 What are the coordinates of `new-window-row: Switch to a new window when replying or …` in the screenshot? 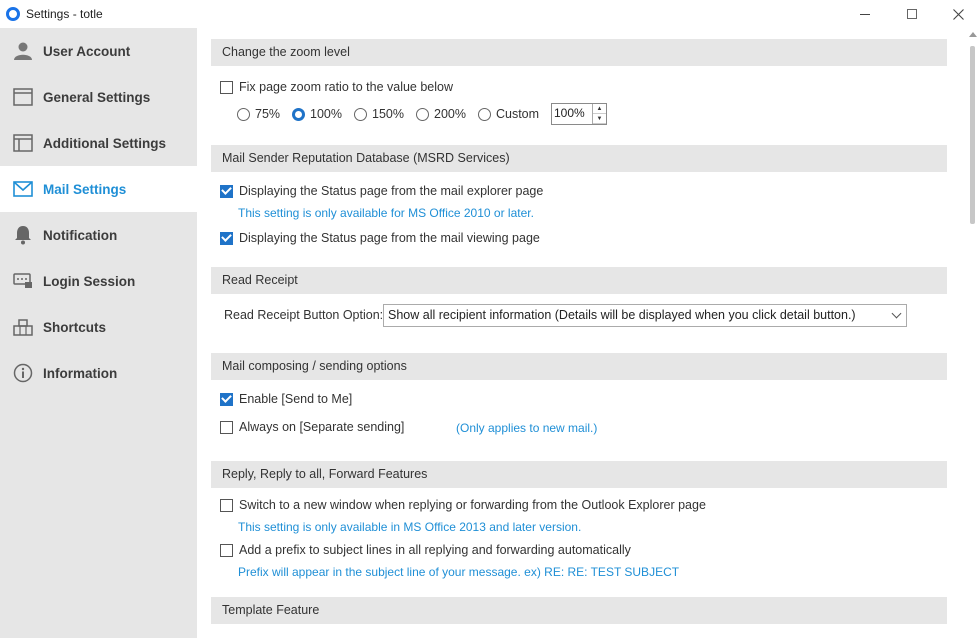 It's located at (463, 505).